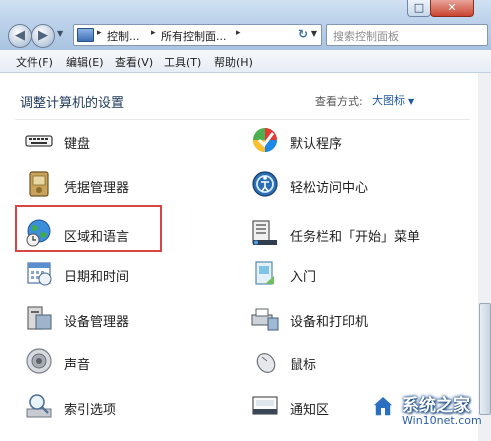  I want to click on cp-item-label: 鼠标, so click(303, 365).